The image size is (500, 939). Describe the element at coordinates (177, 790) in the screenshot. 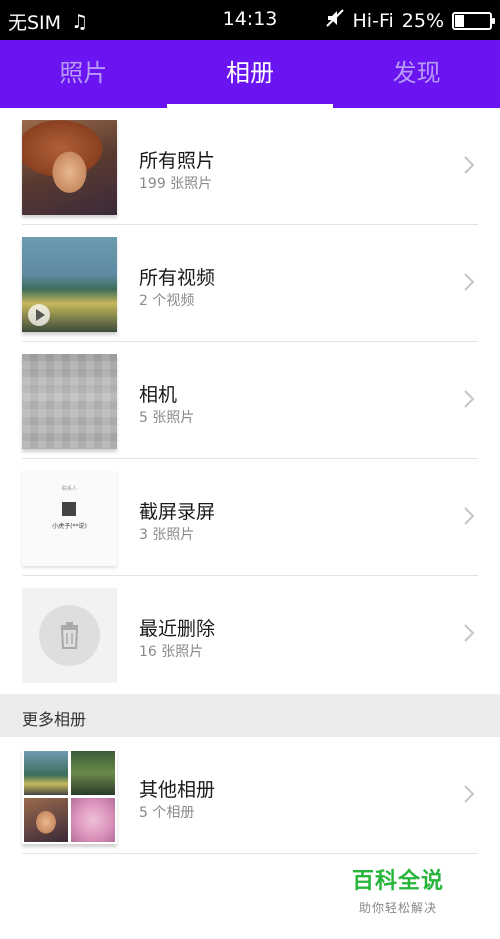

I see `album-title: 其他相册` at that location.